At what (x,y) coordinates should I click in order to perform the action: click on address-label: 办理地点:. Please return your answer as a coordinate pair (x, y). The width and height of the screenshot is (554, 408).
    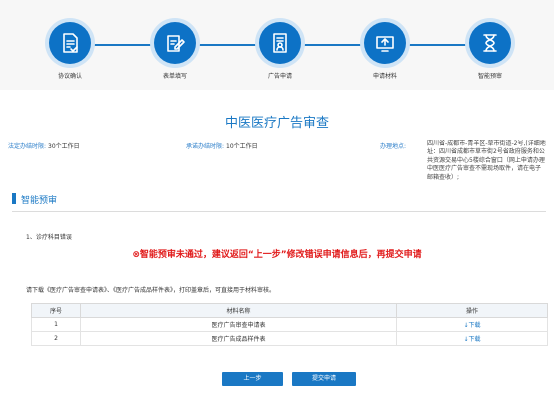
    Looking at the image, I should click on (393, 146).